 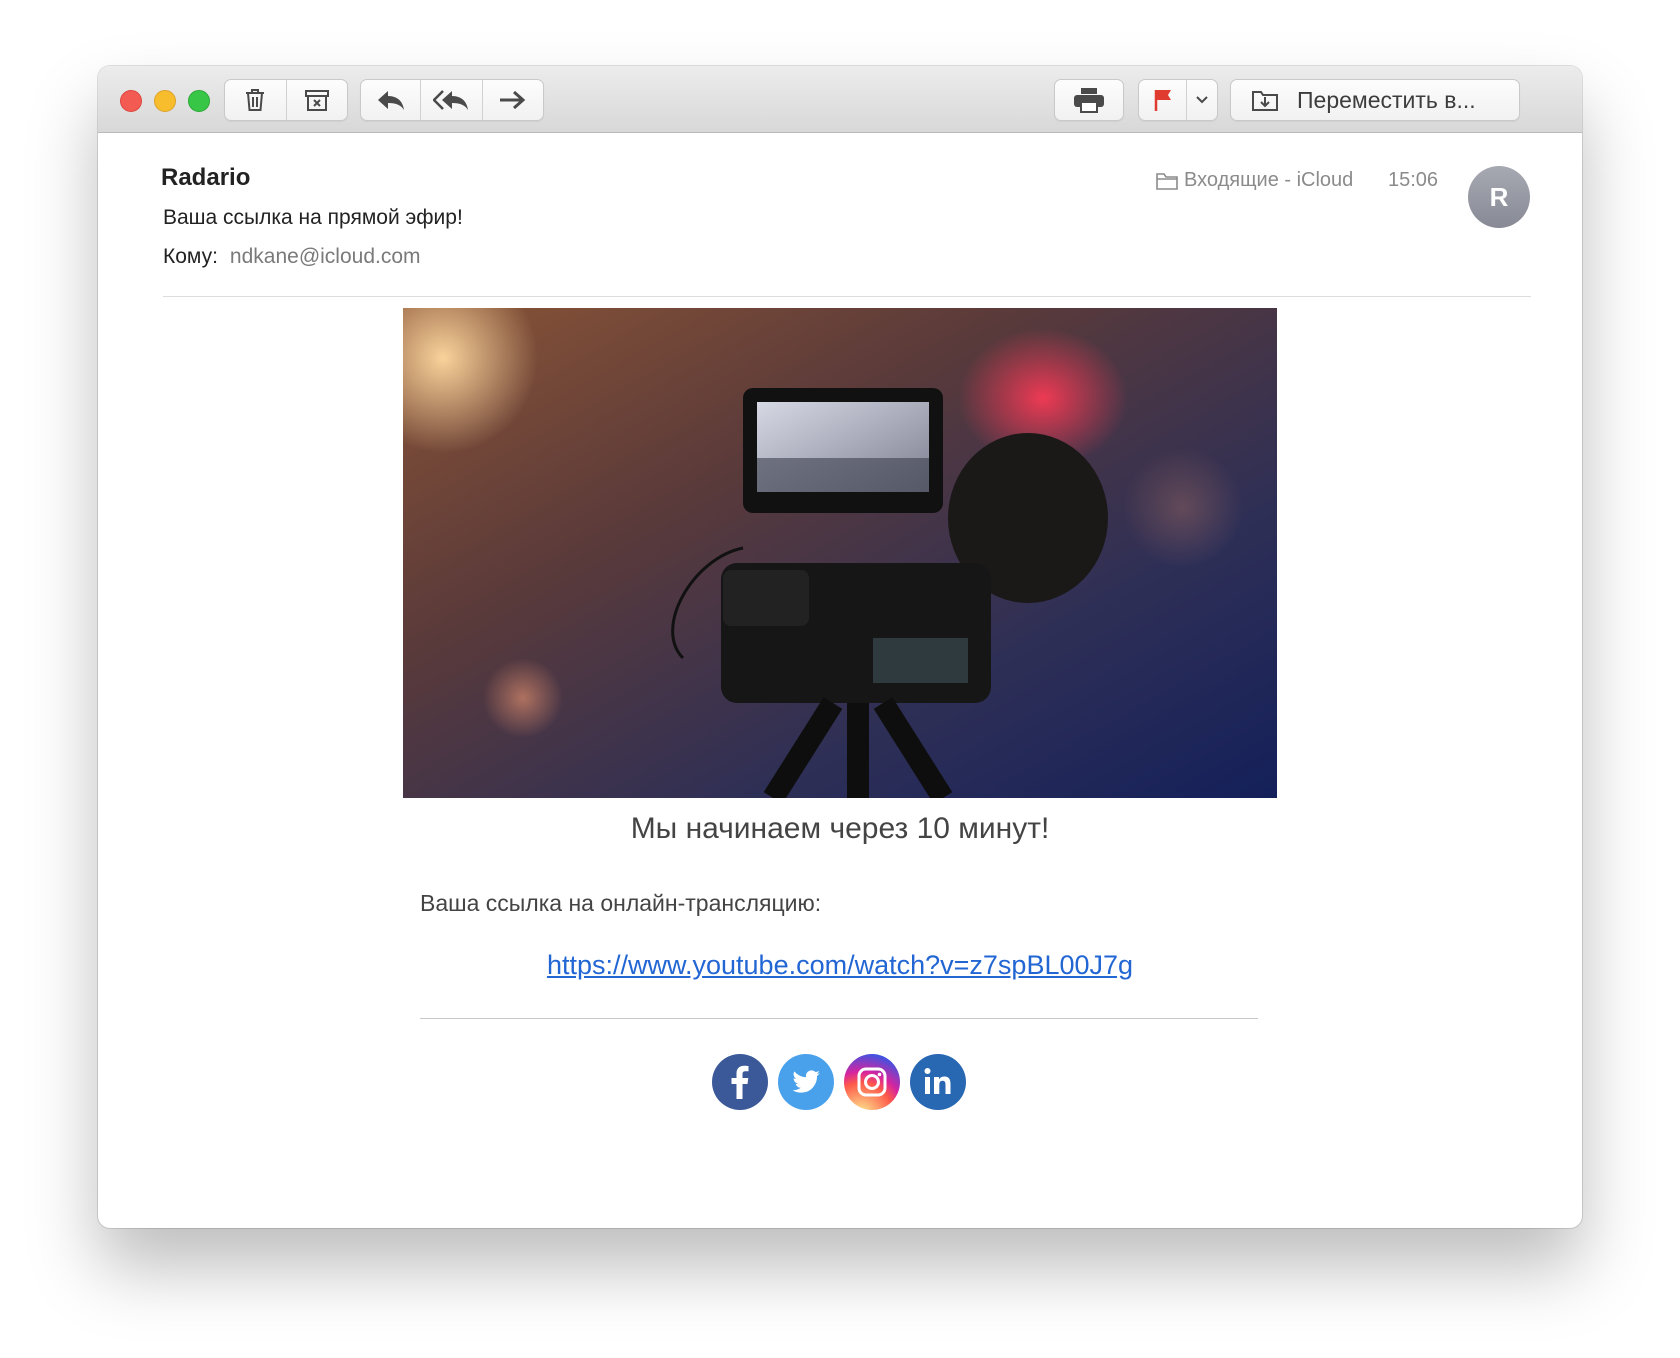 I want to click on archive-button, so click(x=317, y=100).